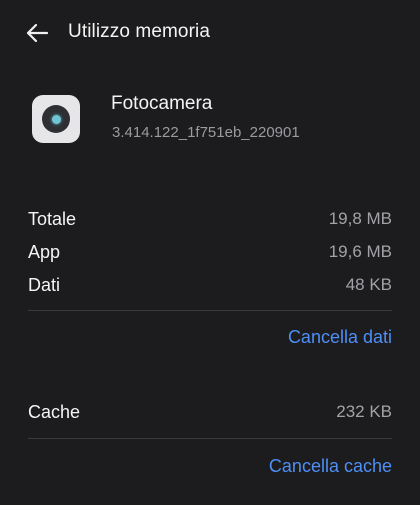 The image size is (420, 505). Describe the element at coordinates (340, 337) in the screenshot. I see `clear-data-button: Cancella dati` at that location.